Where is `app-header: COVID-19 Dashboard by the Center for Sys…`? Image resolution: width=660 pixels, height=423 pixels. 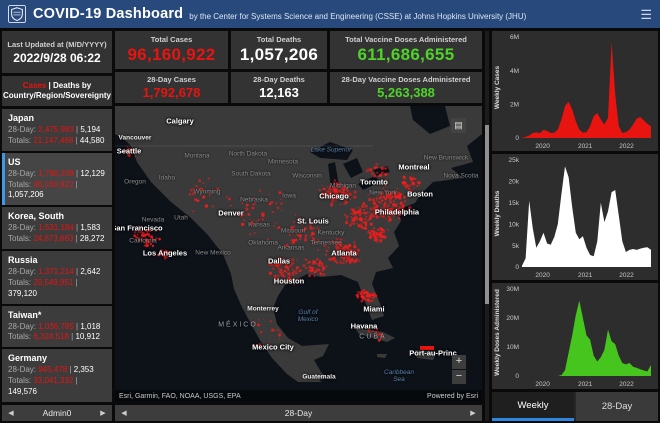
app-header: COVID-19 Dashboard by the Center for Sys… is located at coordinates (330, 14).